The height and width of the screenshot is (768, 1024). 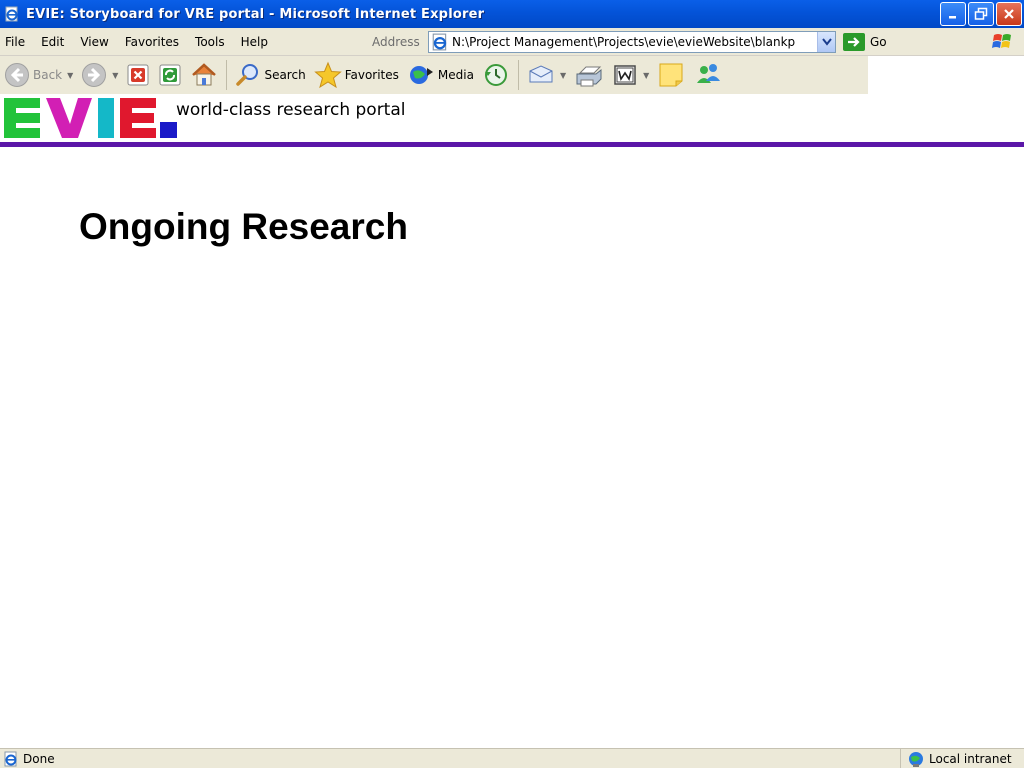 I want to click on stop-button, so click(x=138, y=75).